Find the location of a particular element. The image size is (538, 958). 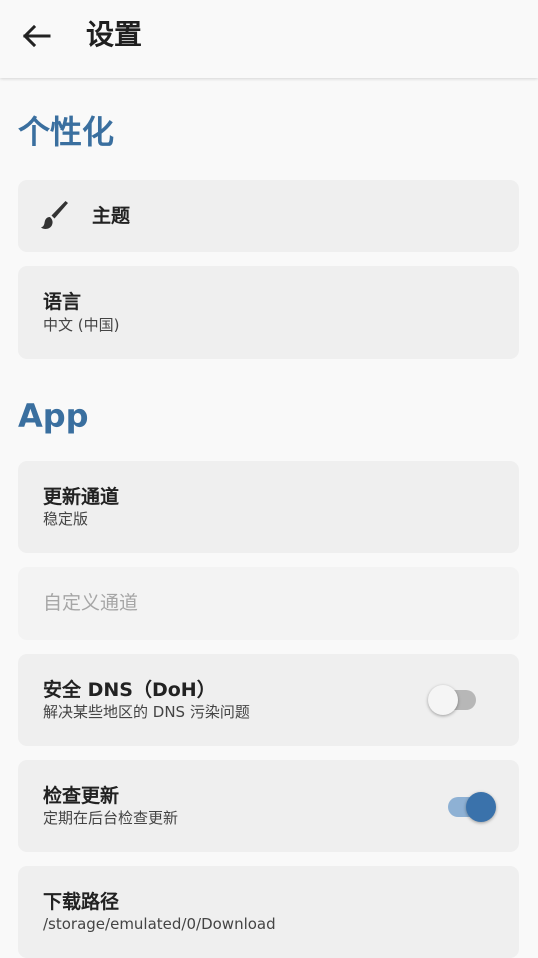

update-channel-title: 更新通道 is located at coordinates (81, 497).